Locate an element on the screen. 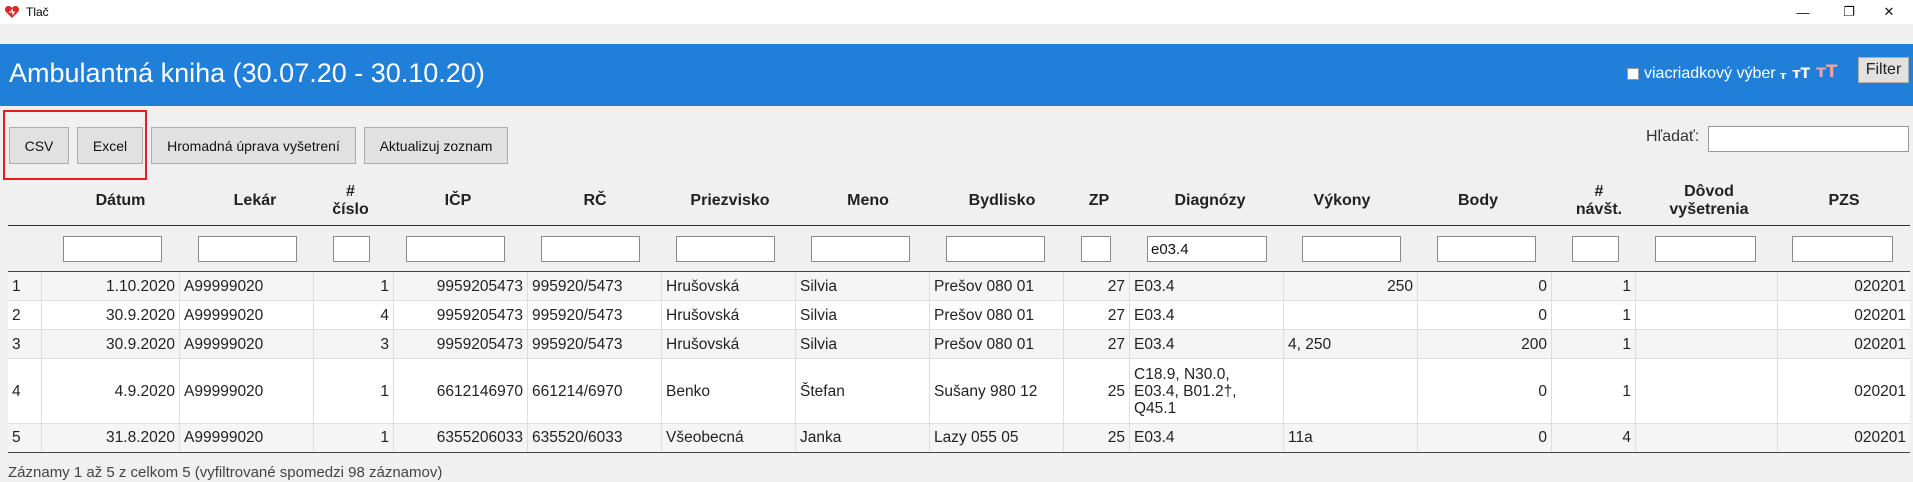  cell-icp: 6612146970 is located at coordinates (461, 391).